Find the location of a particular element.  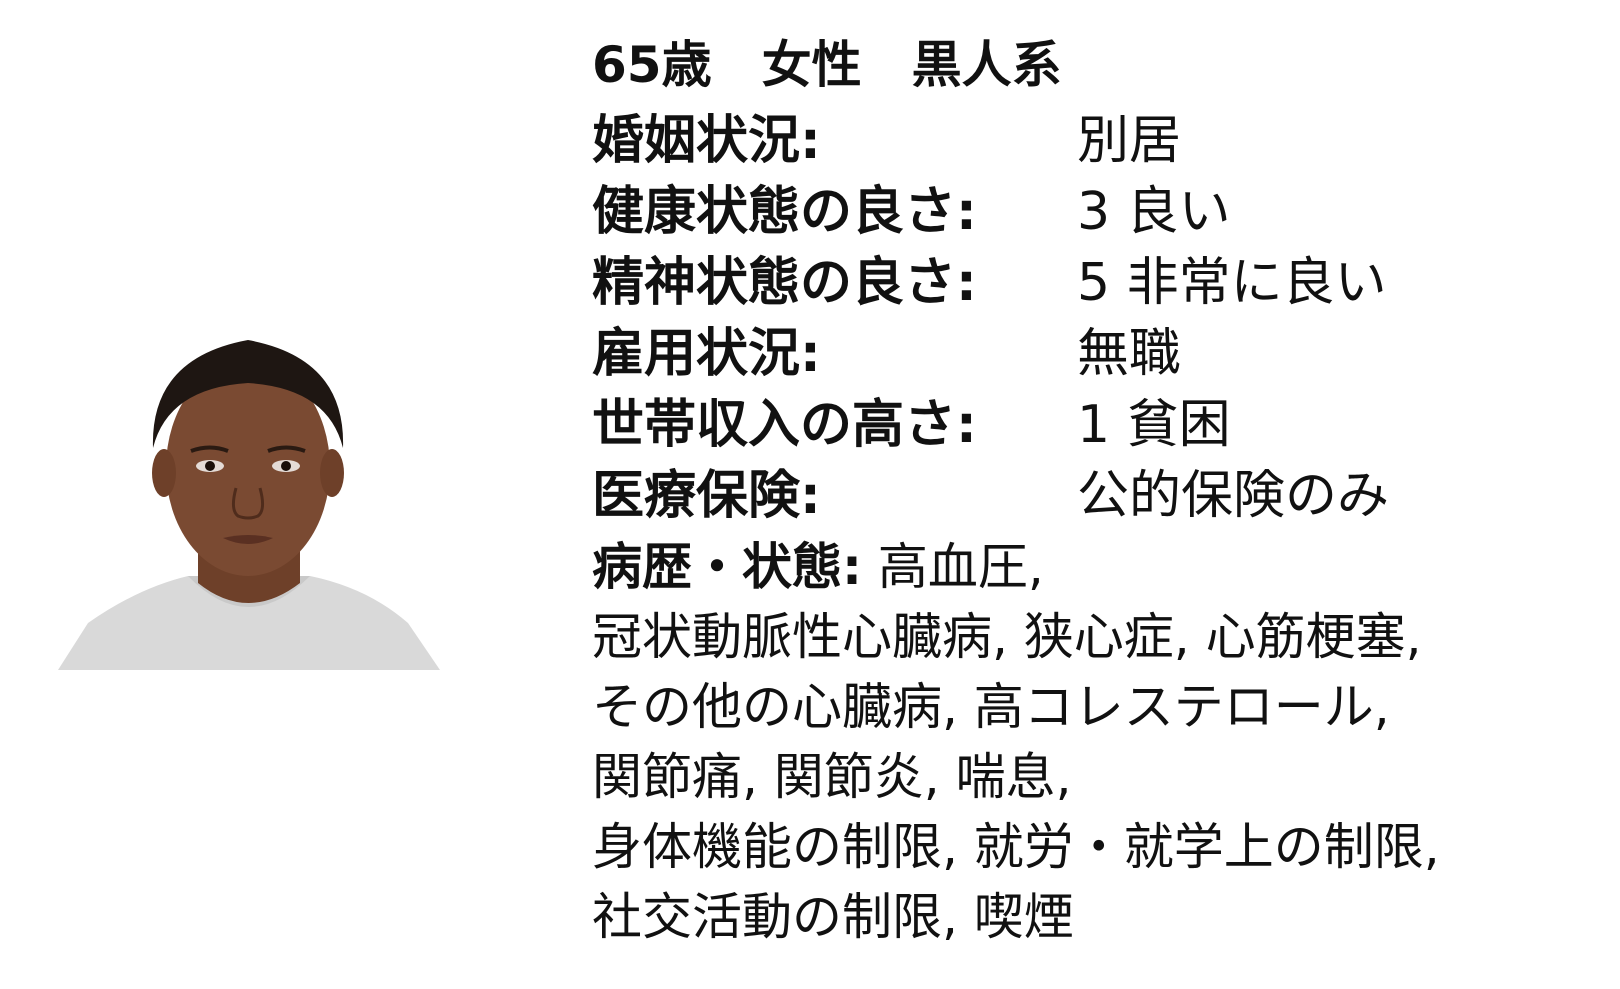

attribute-label: 婚姻状況: is located at coordinates (706, 141).